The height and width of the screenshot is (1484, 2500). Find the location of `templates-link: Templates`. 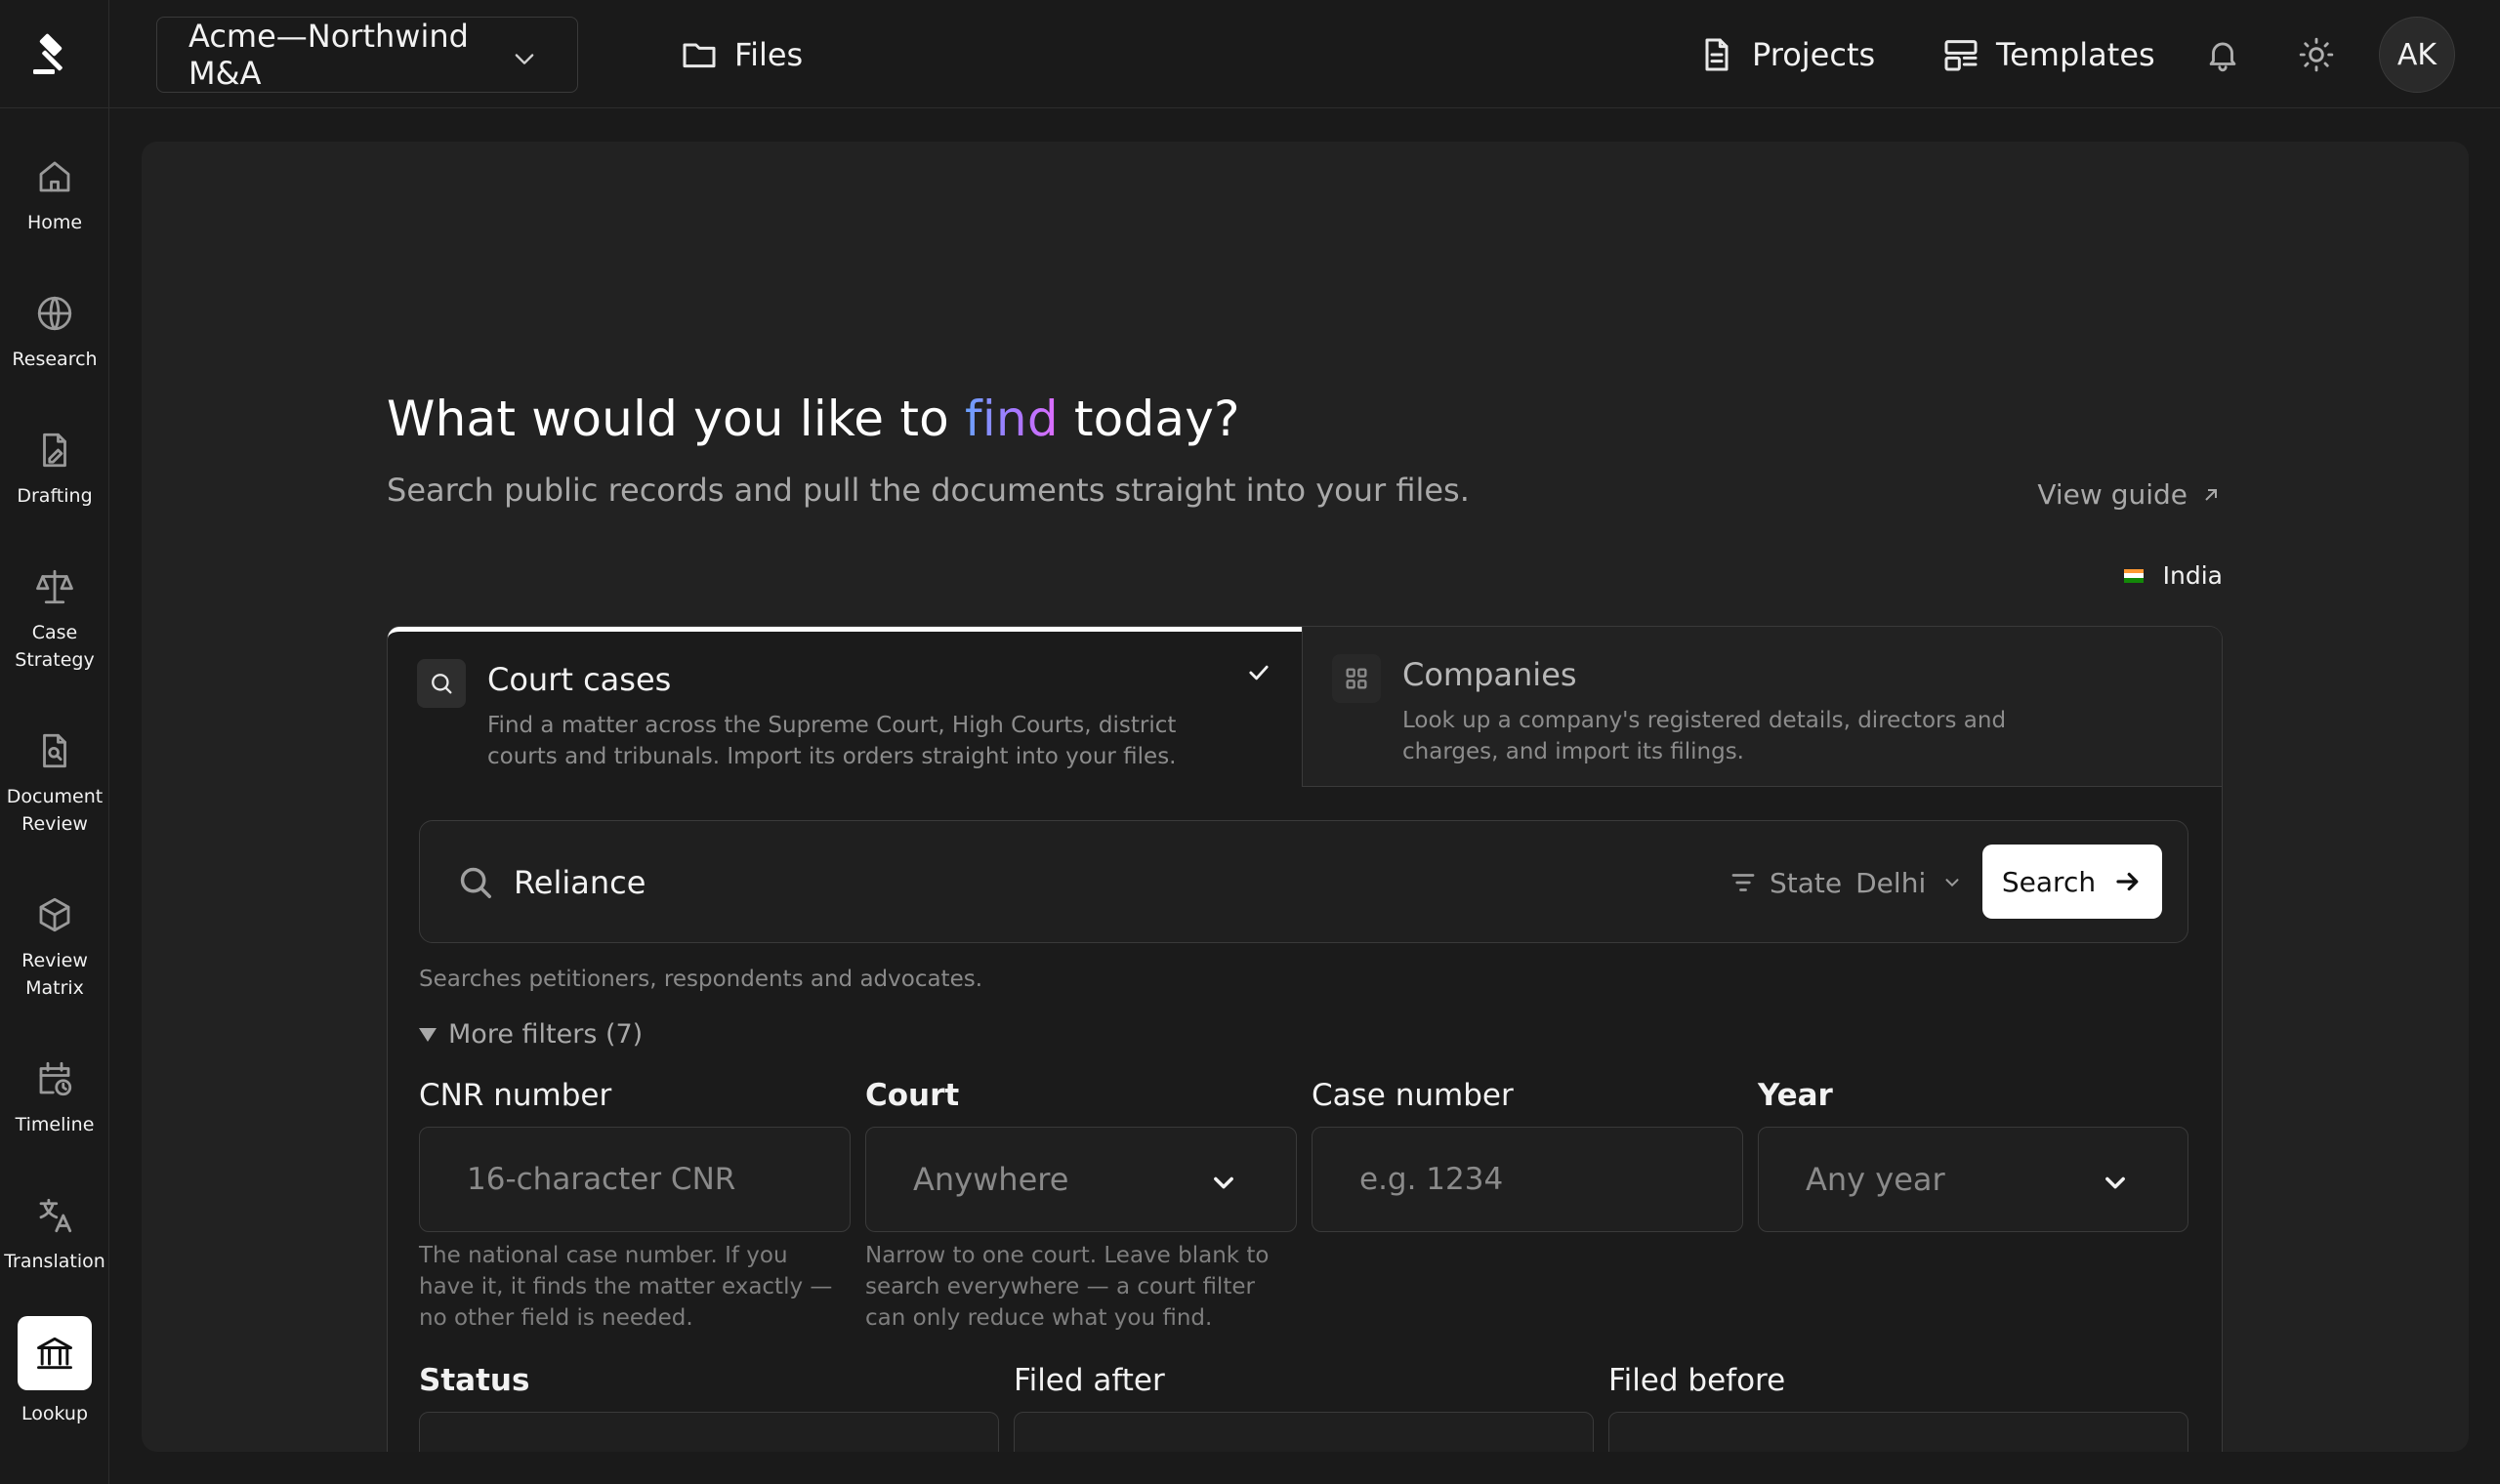

templates-link: Templates is located at coordinates (2048, 55).